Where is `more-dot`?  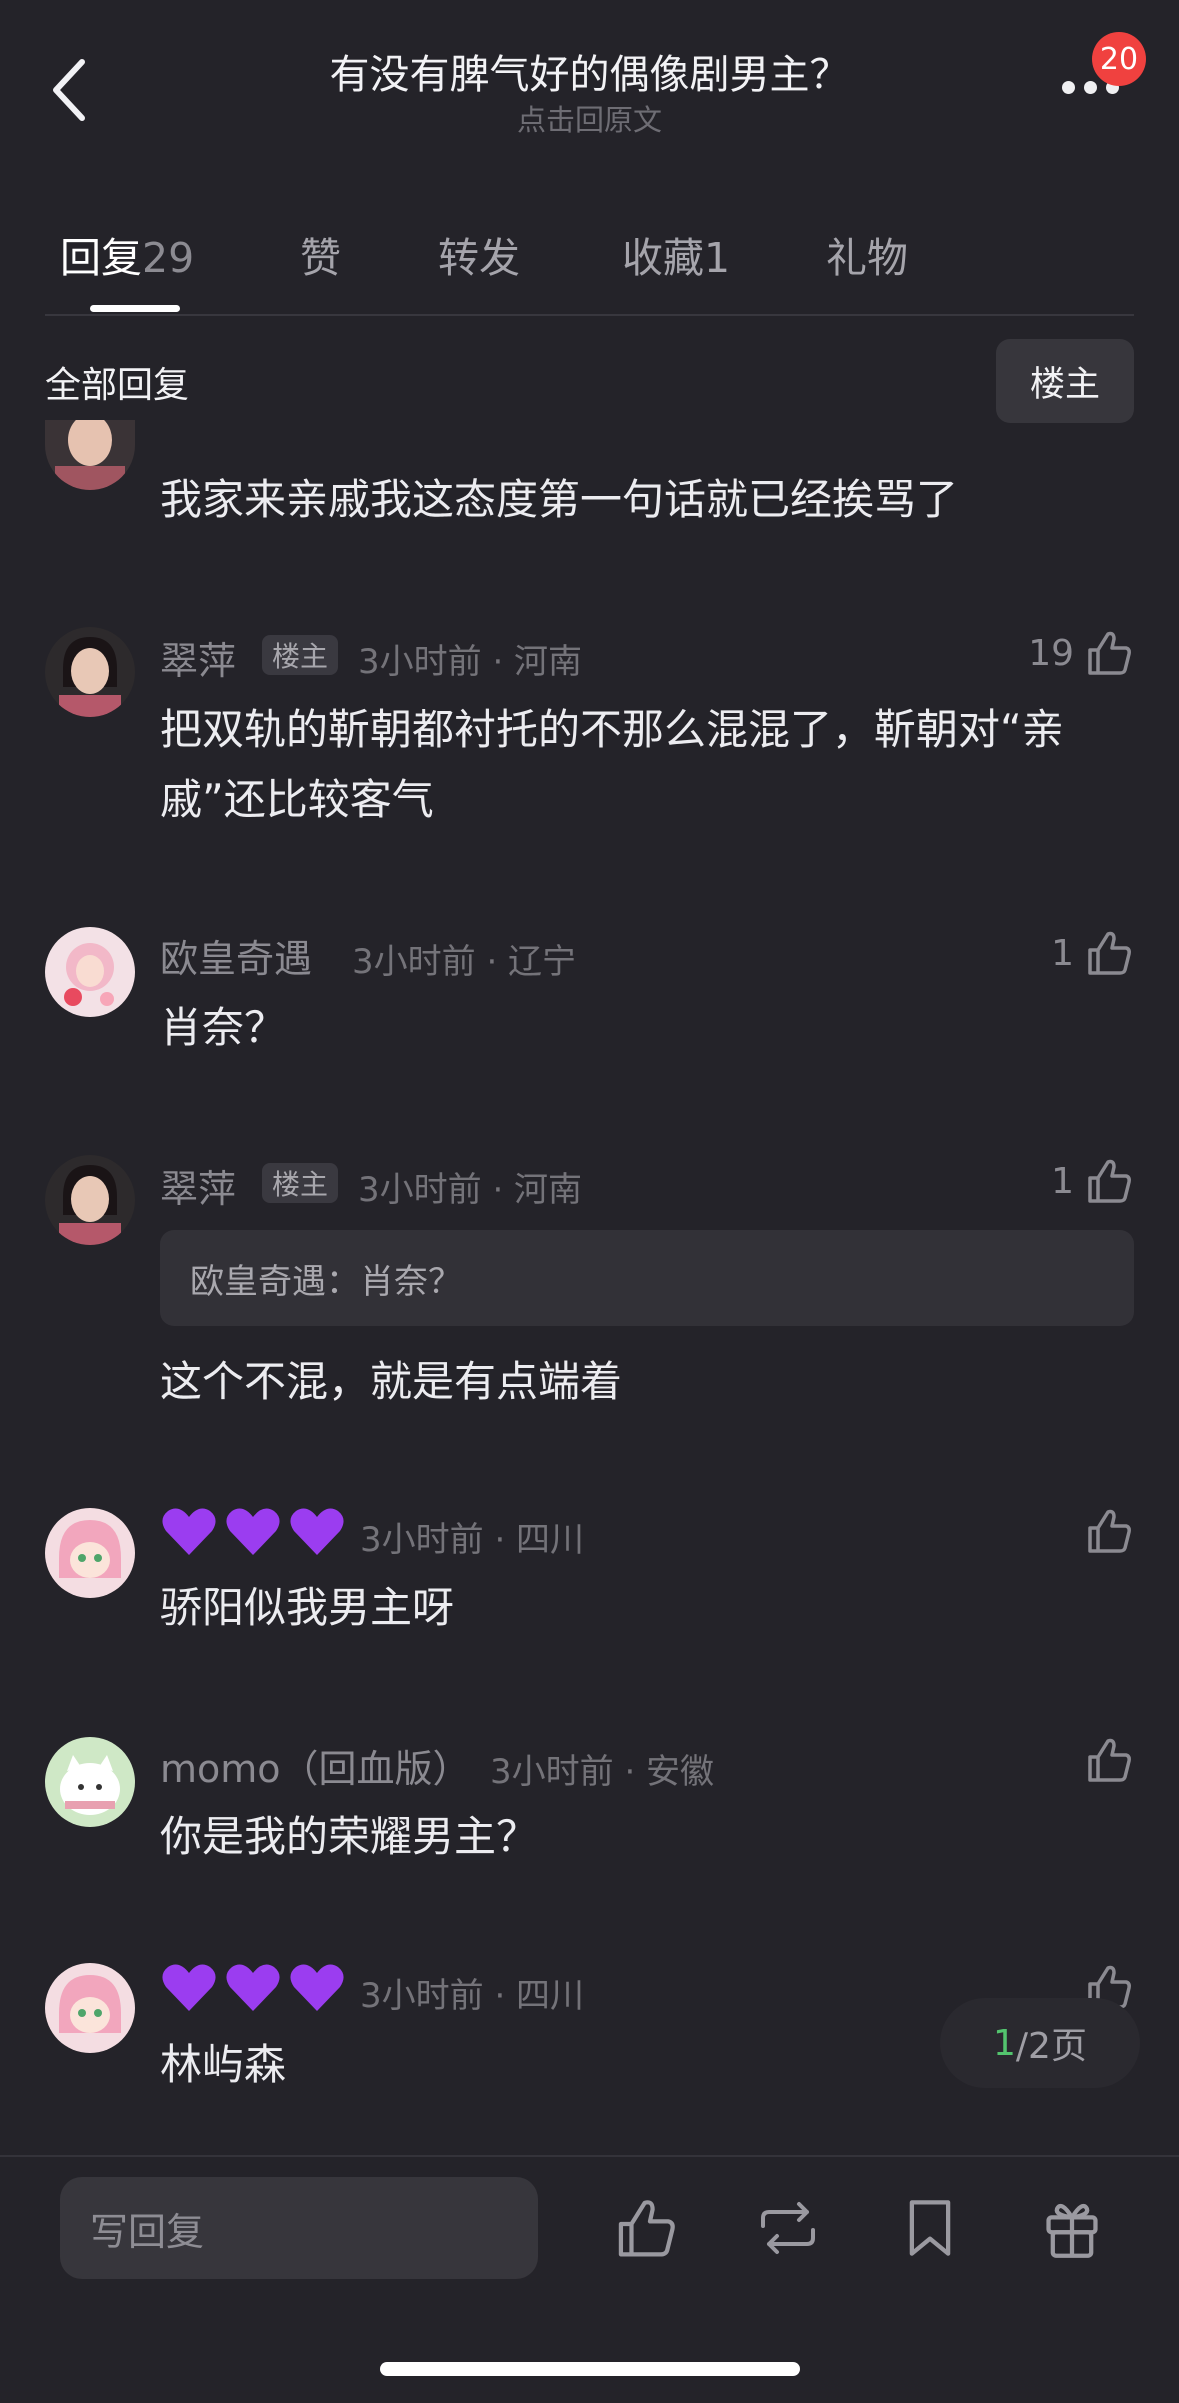 more-dot is located at coordinates (1090, 87).